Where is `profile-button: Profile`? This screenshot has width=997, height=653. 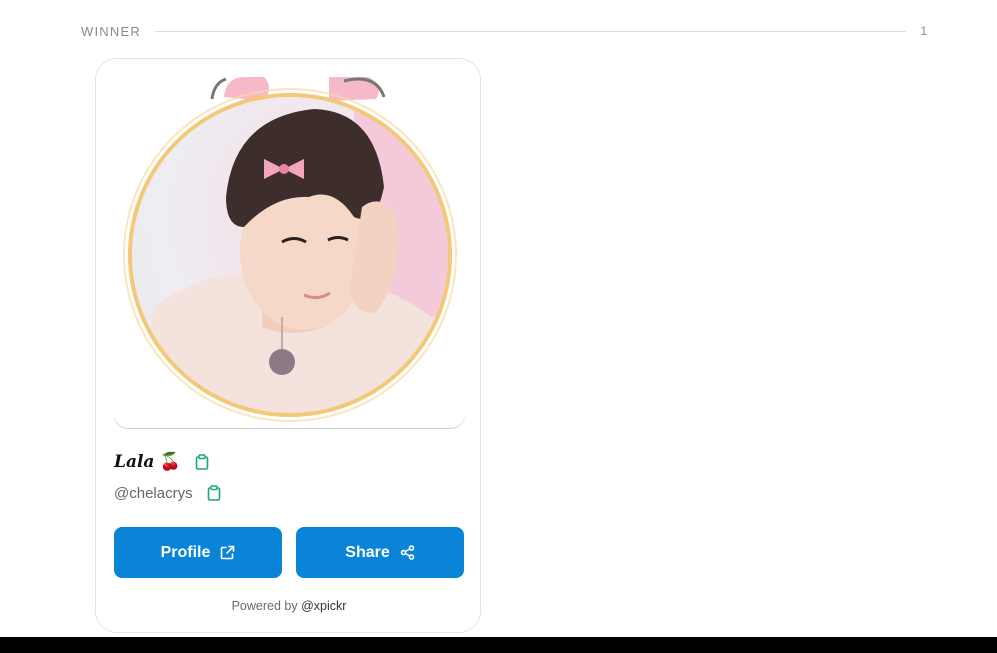
profile-button: Profile is located at coordinates (198, 552).